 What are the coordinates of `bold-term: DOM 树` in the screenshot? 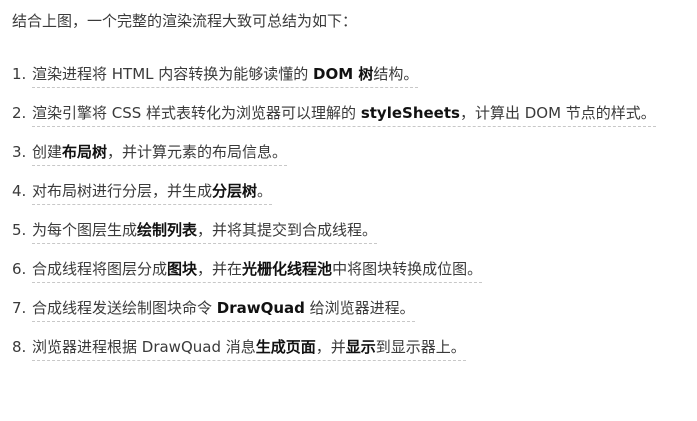 It's located at (343, 74).